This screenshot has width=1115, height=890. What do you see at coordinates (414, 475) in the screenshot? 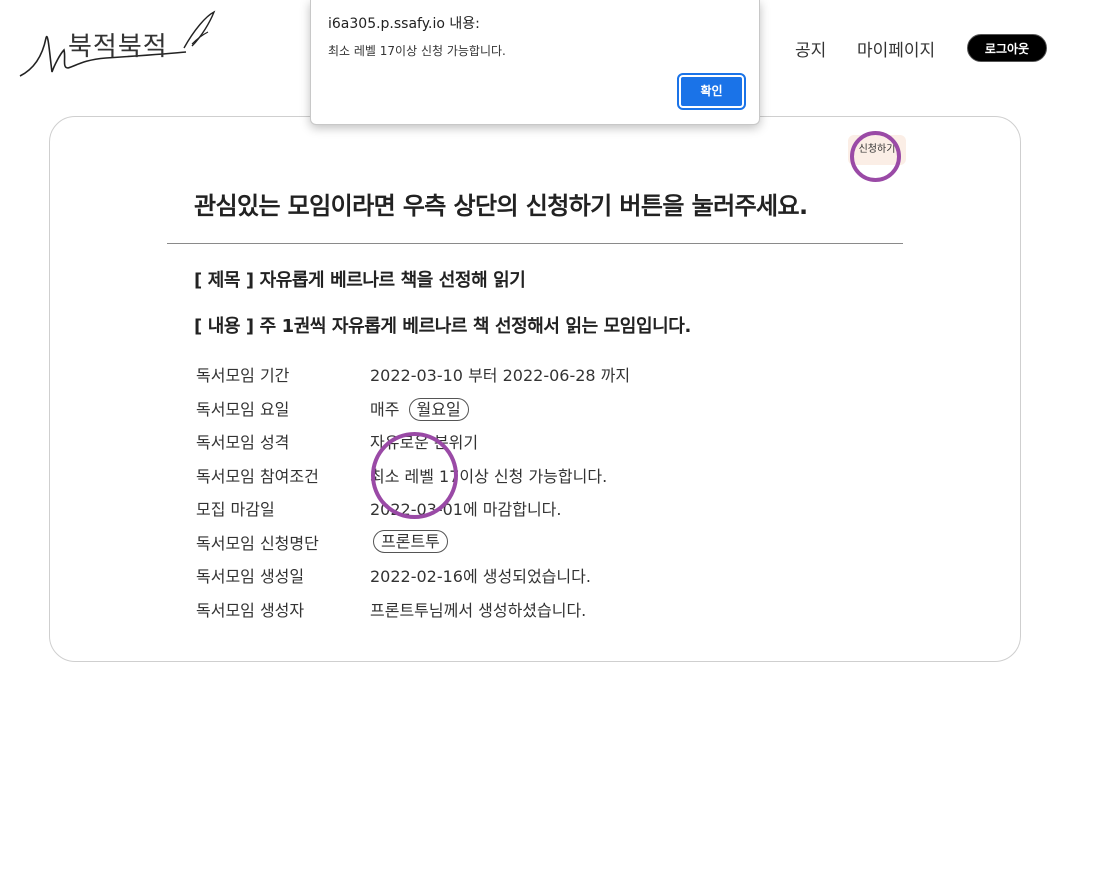
I see `annotation-circle-condition` at bounding box center [414, 475].